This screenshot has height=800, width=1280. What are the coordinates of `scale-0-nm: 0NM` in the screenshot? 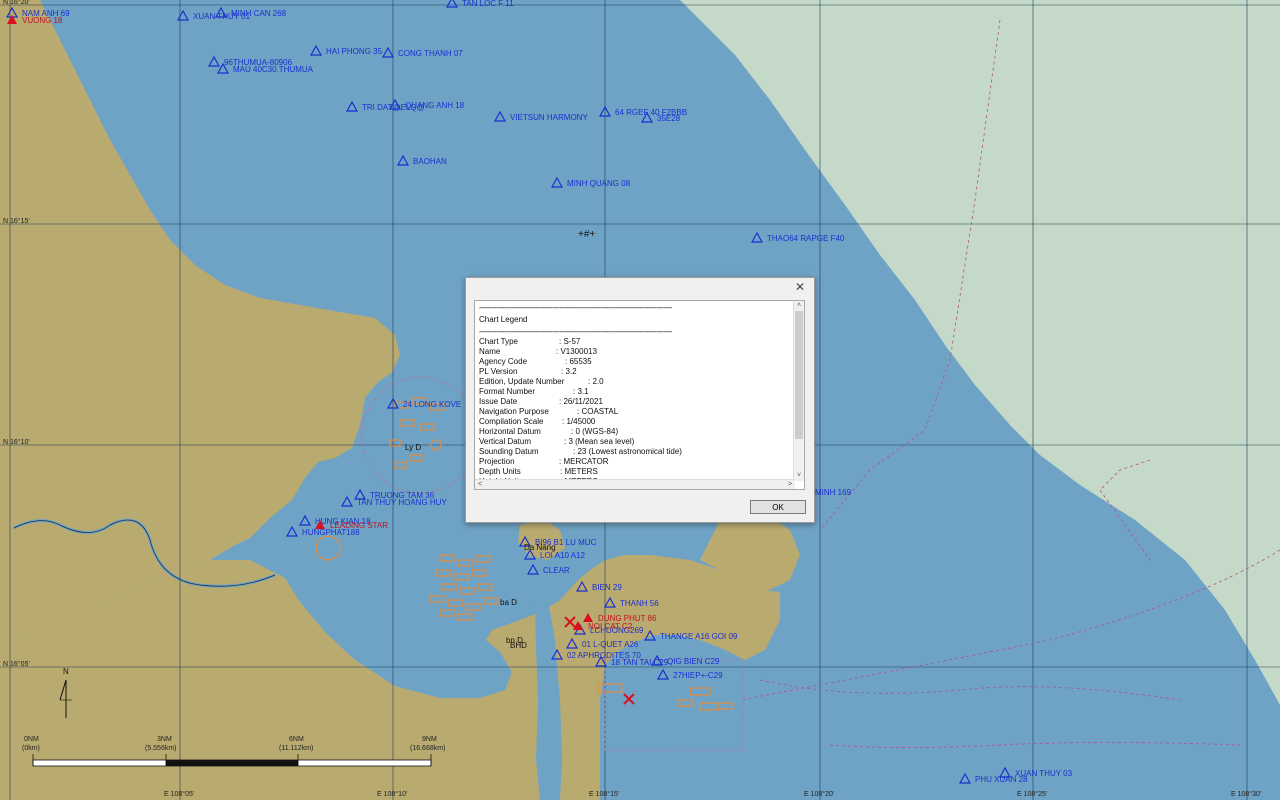 It's located at (31, 739).